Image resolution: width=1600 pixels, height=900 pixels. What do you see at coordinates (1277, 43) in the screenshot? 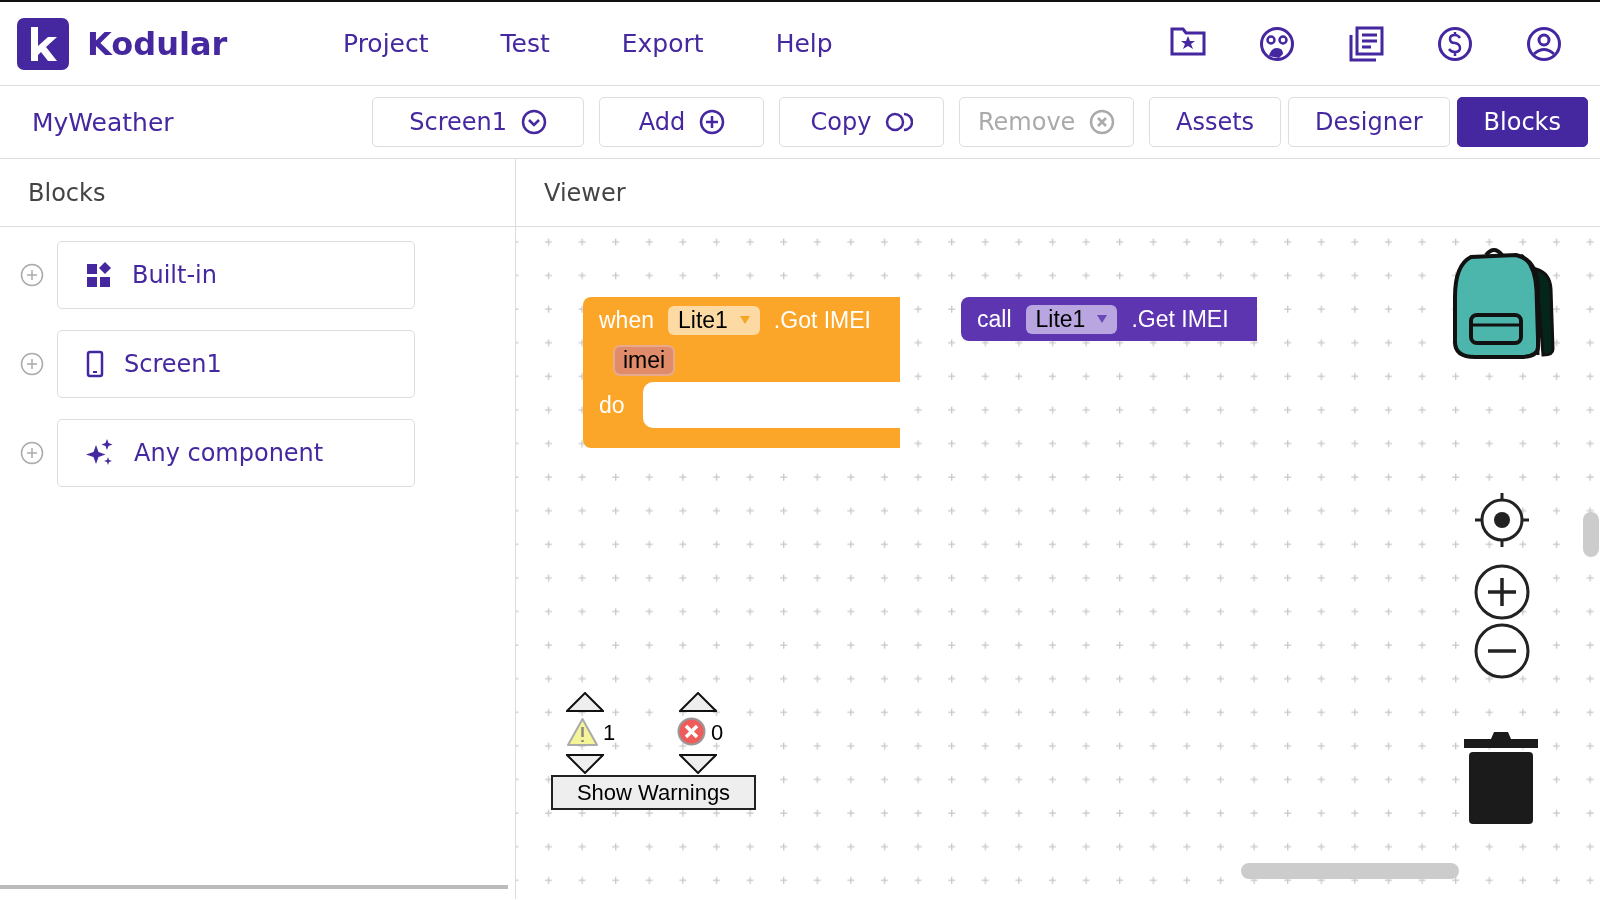
I see `face-icon` at bounding box center [1277, 43].